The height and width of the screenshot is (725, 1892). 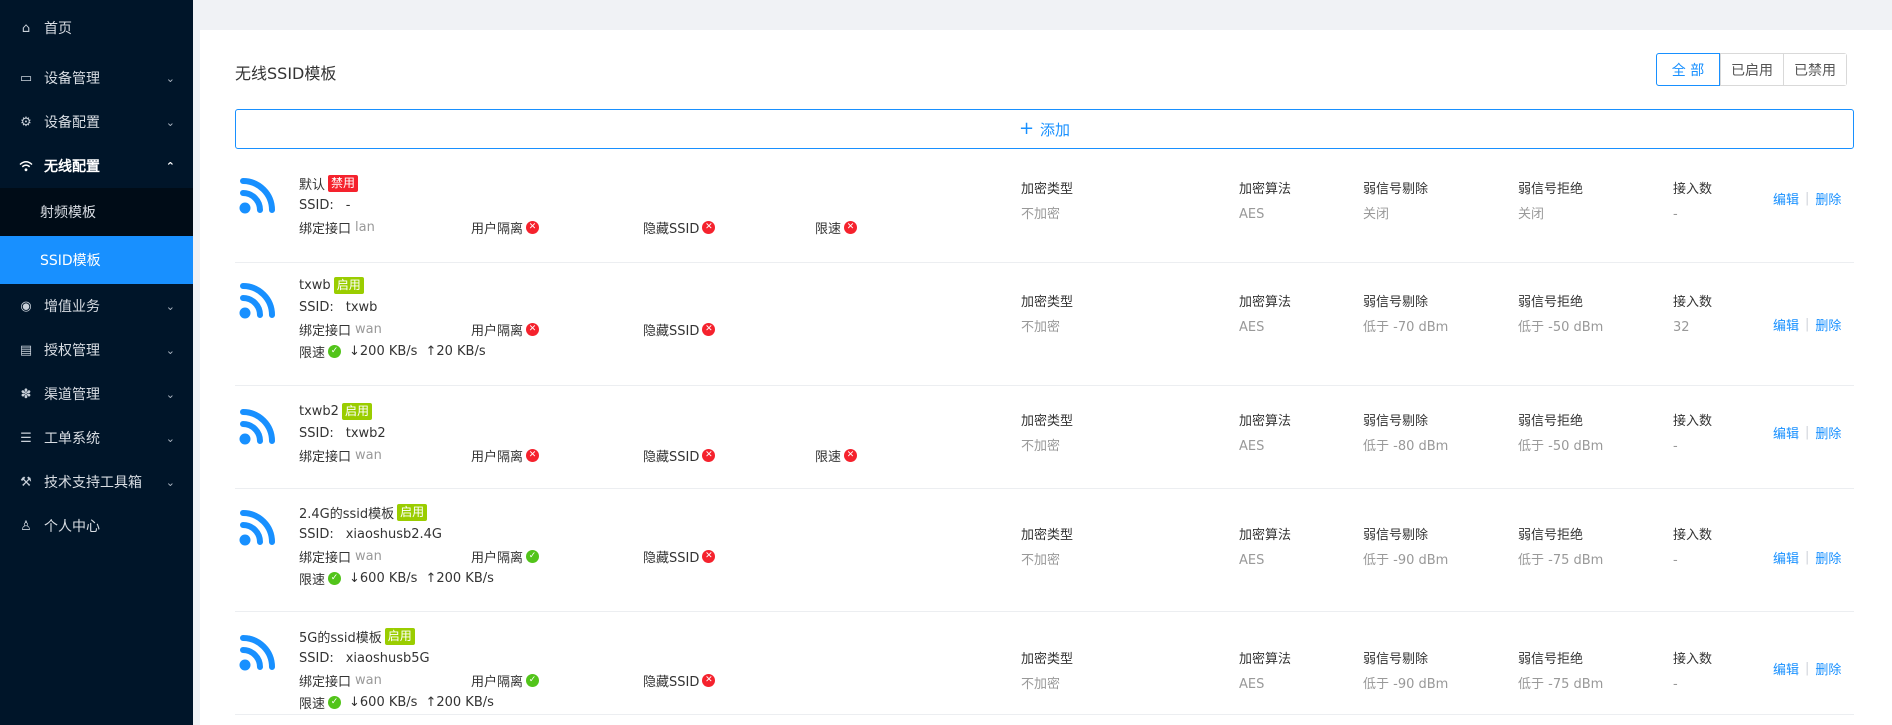 What do you see at coordinates (1396, 421) in the screenshot?
I see `weak-signal-kick-header: 弱信号剔除` at bounding box center [1396, 421].